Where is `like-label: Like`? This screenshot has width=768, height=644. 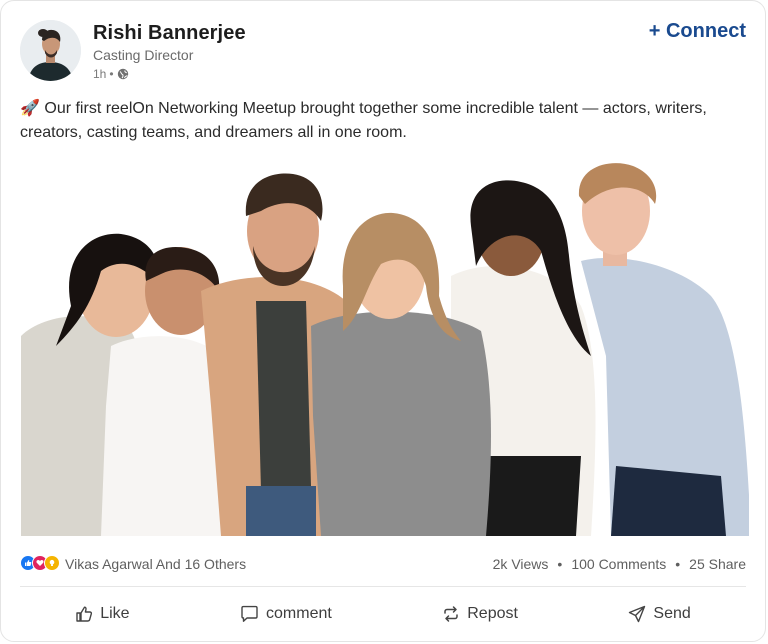 like-label: Like is located at coordinates (115, 613).